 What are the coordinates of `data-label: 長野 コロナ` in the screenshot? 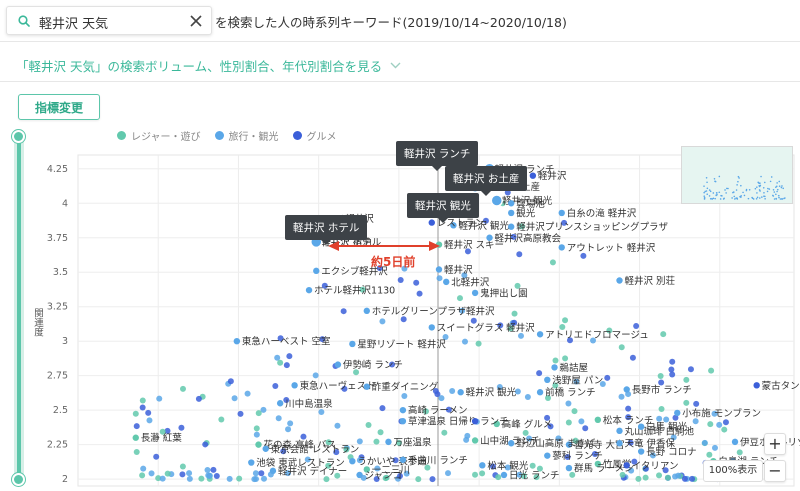 It's located at (671, 452).